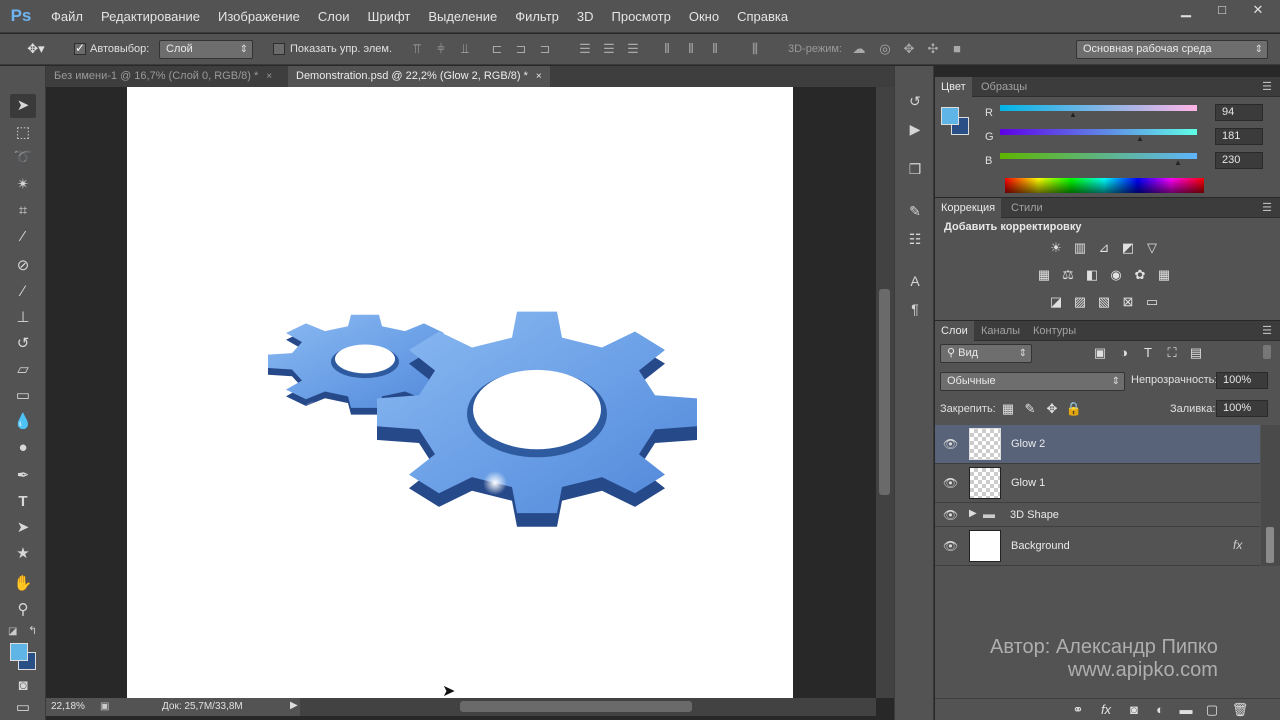  Describe the element at coordinates (1239, 160) in the screenshot. I see `b-value-input: 230` at that location.